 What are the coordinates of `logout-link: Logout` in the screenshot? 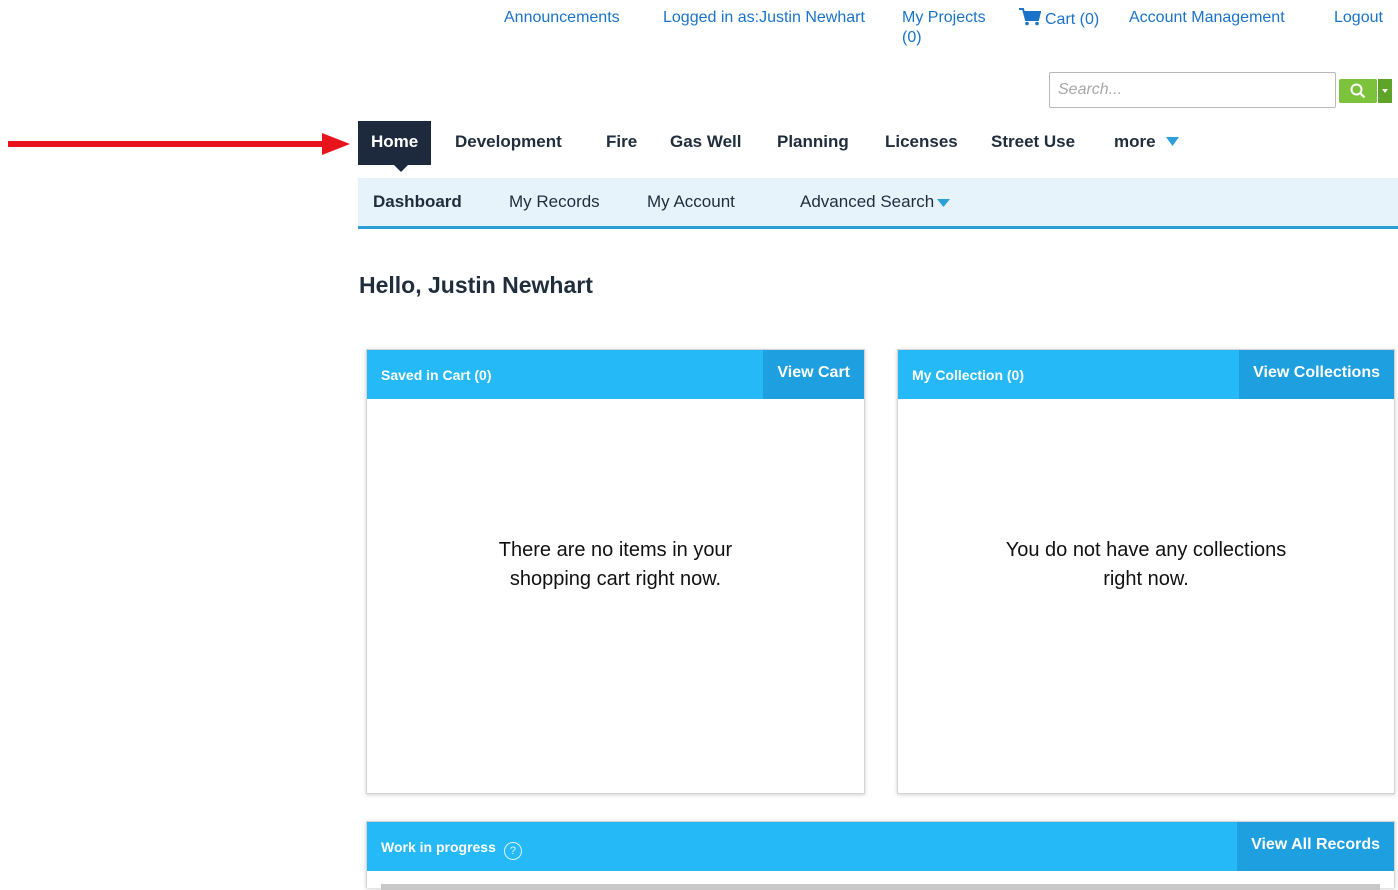 It's located at (1358, 18).